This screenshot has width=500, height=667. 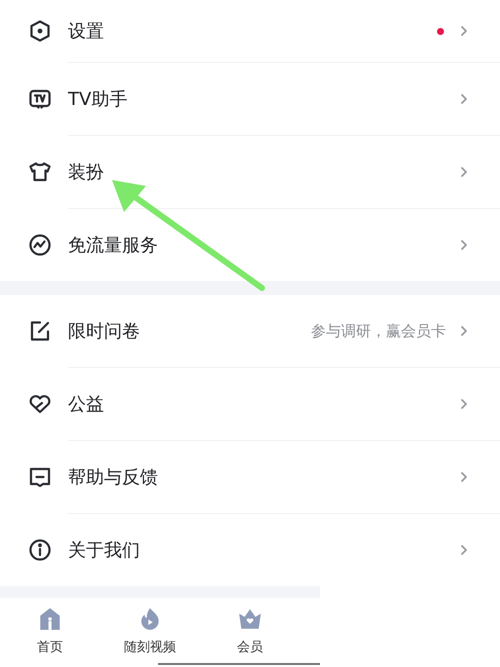 I want to click on menu-item: 公益, so click(x=284, y=404).